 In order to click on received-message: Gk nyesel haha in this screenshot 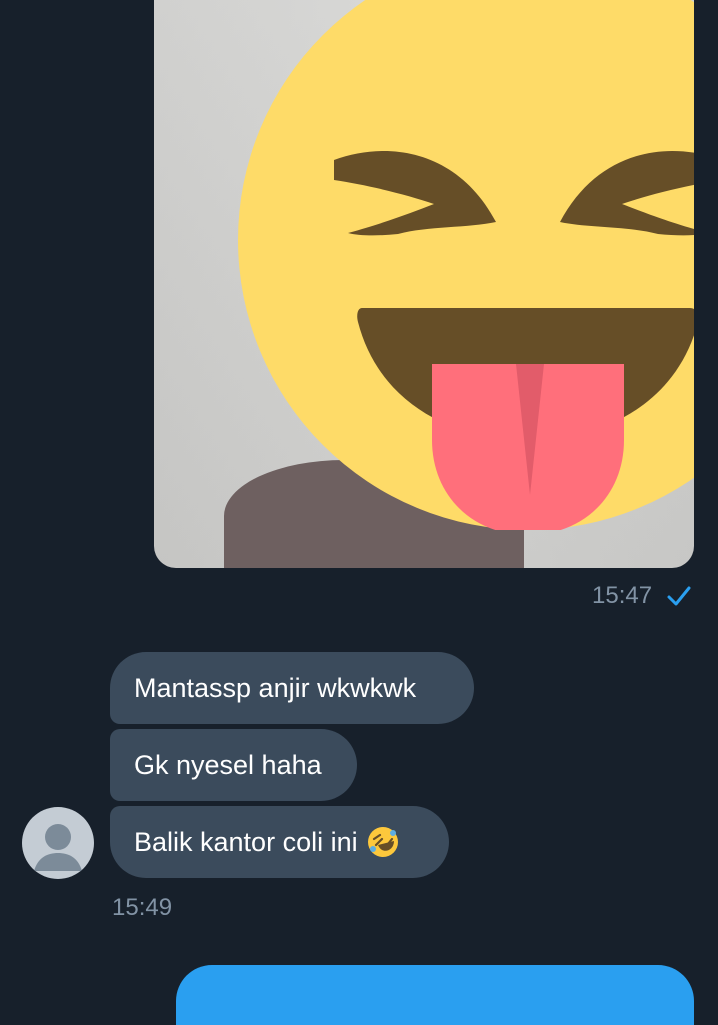, I will do `click(233, 765)`.